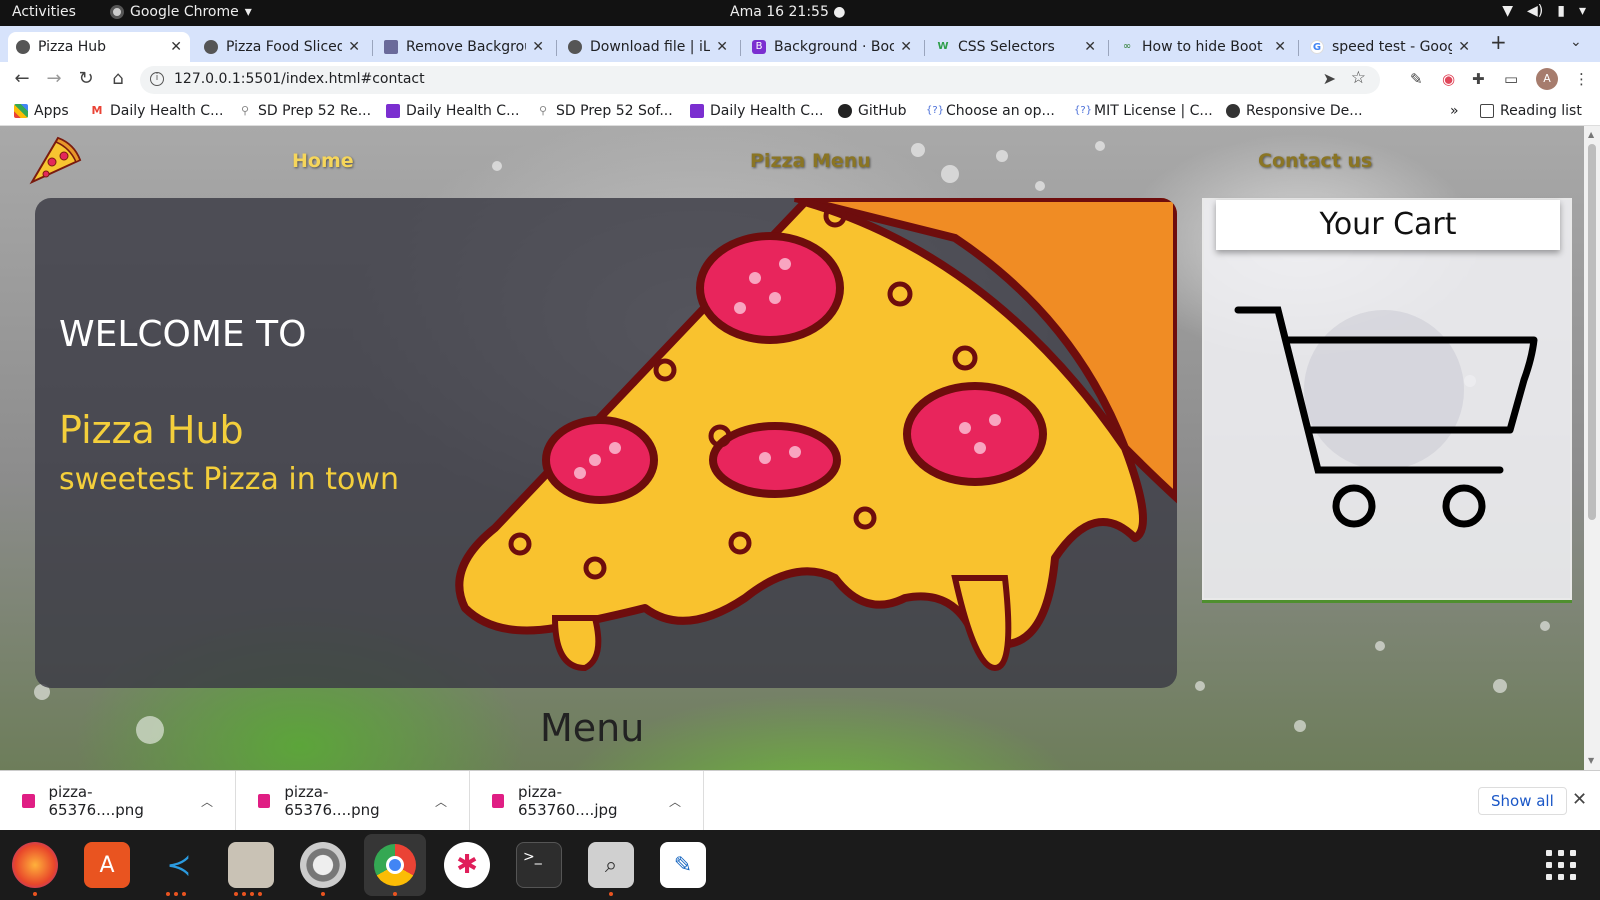  I want to click on system-tray: ▼ ◀) ▮ ▾, so click(1544, 11).